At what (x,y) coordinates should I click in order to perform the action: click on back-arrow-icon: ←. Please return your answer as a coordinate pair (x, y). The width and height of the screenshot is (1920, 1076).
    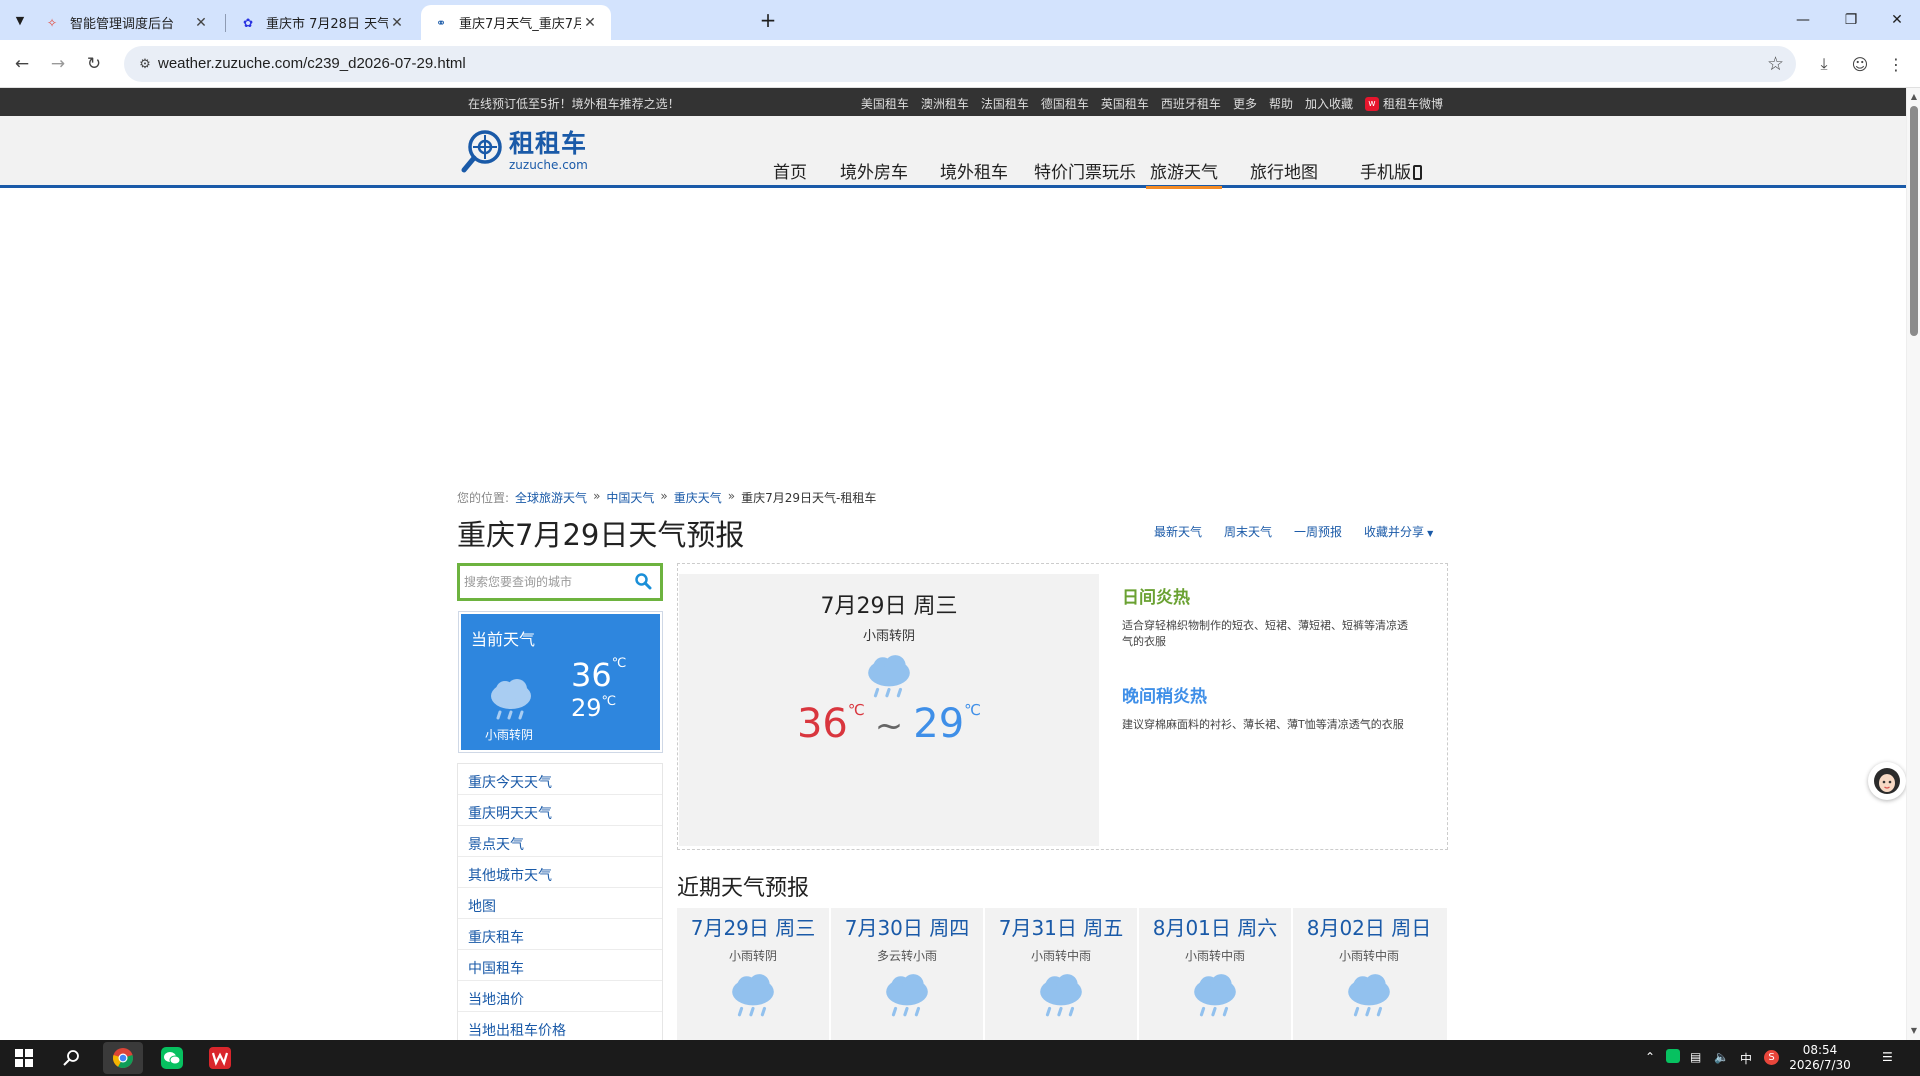
    Looking at the image, I should click on (22, 64).